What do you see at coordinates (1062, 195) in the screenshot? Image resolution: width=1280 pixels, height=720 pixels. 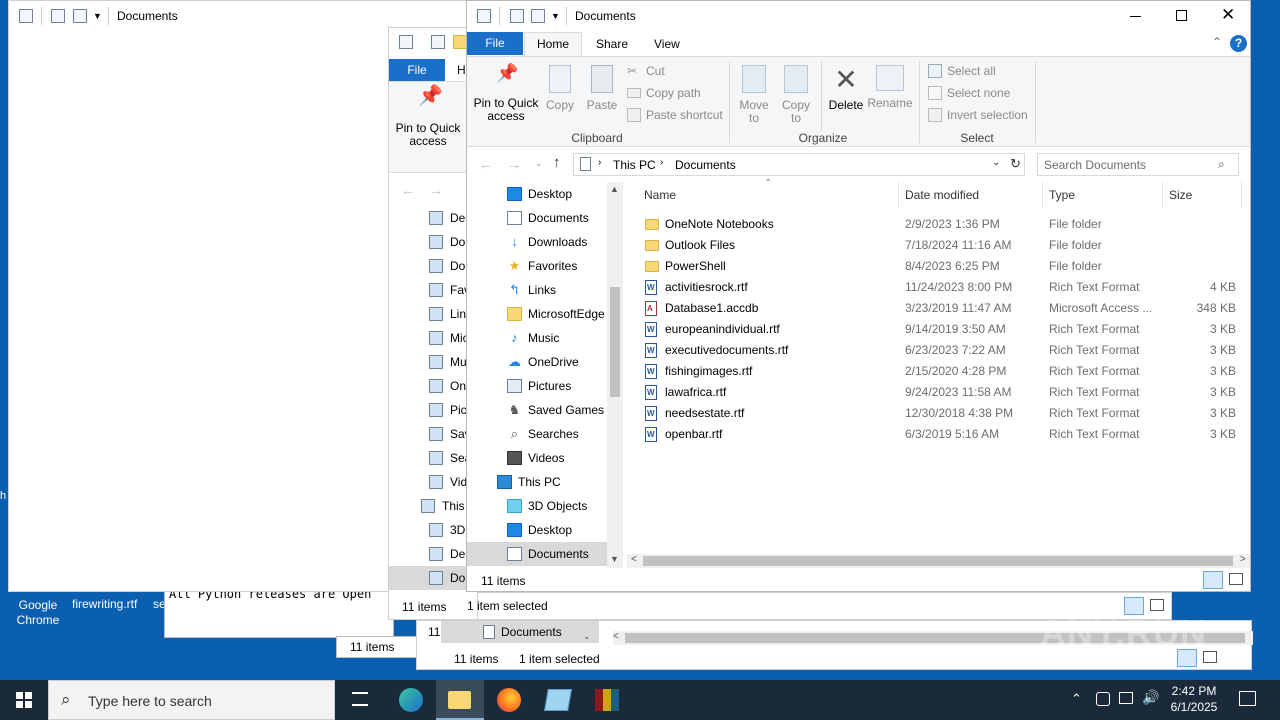 I see `column-header-type: Type` at bounding box center [1062, 195].